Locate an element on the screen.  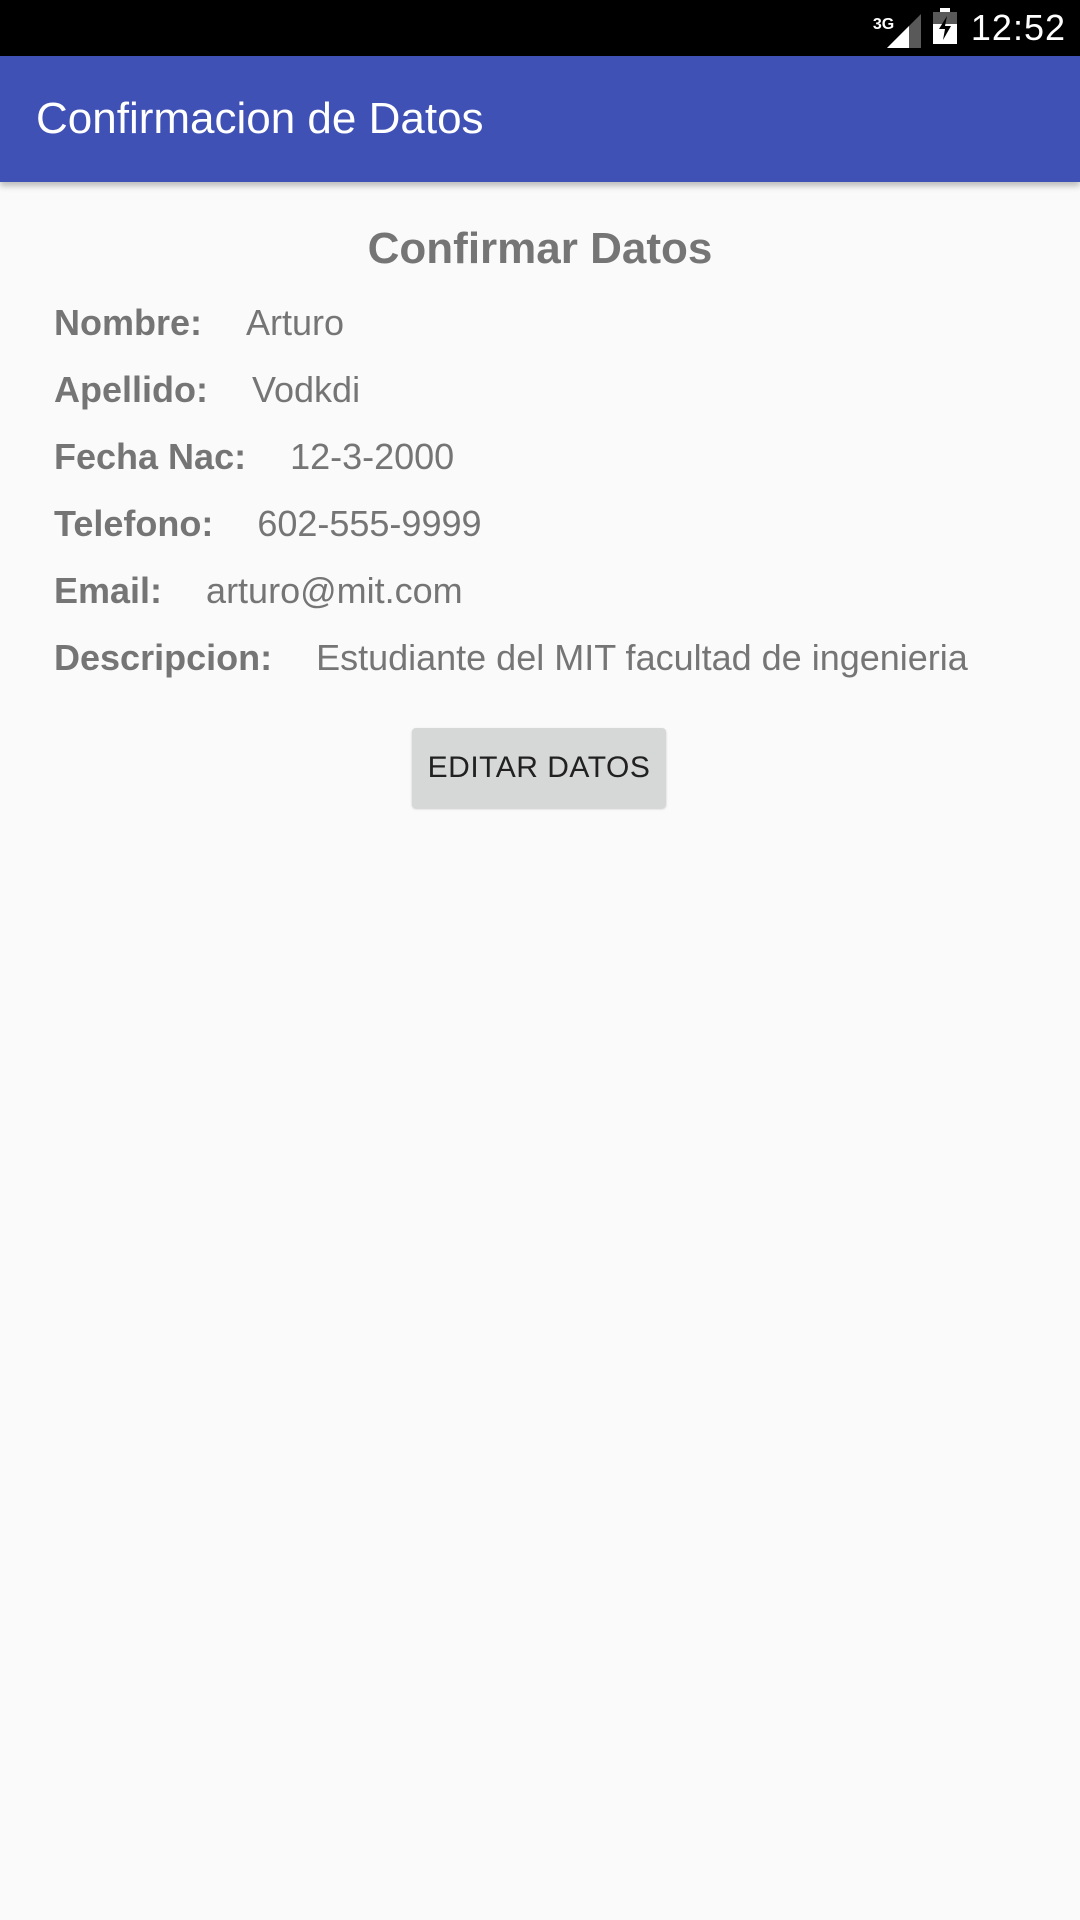
field-value: Arturo is located at coordinates (295, 322).